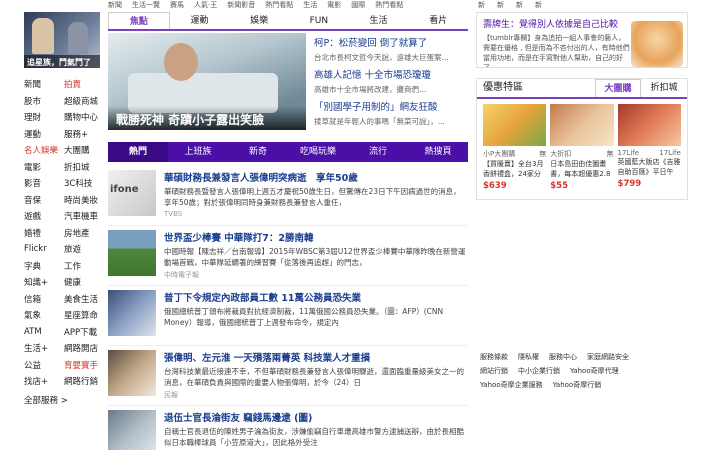  I want to click on top-link: 生活一覽, so click(146, 4).